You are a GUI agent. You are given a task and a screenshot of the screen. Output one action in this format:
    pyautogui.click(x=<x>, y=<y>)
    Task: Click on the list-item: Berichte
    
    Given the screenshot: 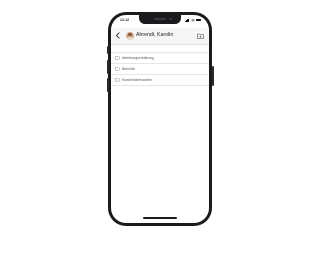 What is the action you would take?
    pyautogui.click(x=160, y=69)
    